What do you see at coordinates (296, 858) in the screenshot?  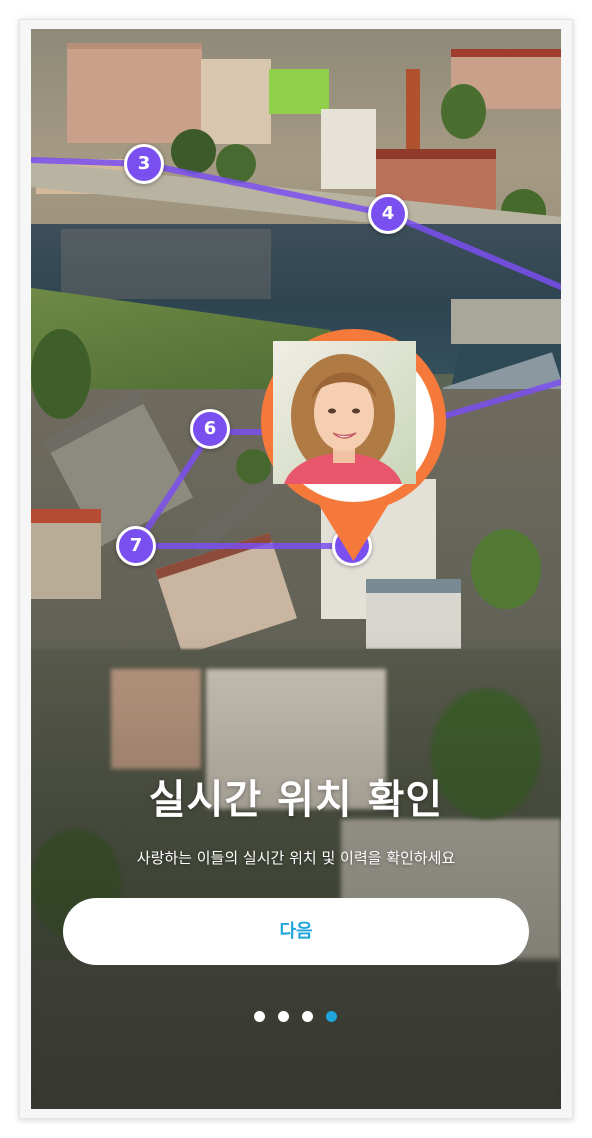 I see `page-subtitle: 사랑하는 이들의 실시간 위치 및 이력을 확인하세요` at bounding box center [296, 858].